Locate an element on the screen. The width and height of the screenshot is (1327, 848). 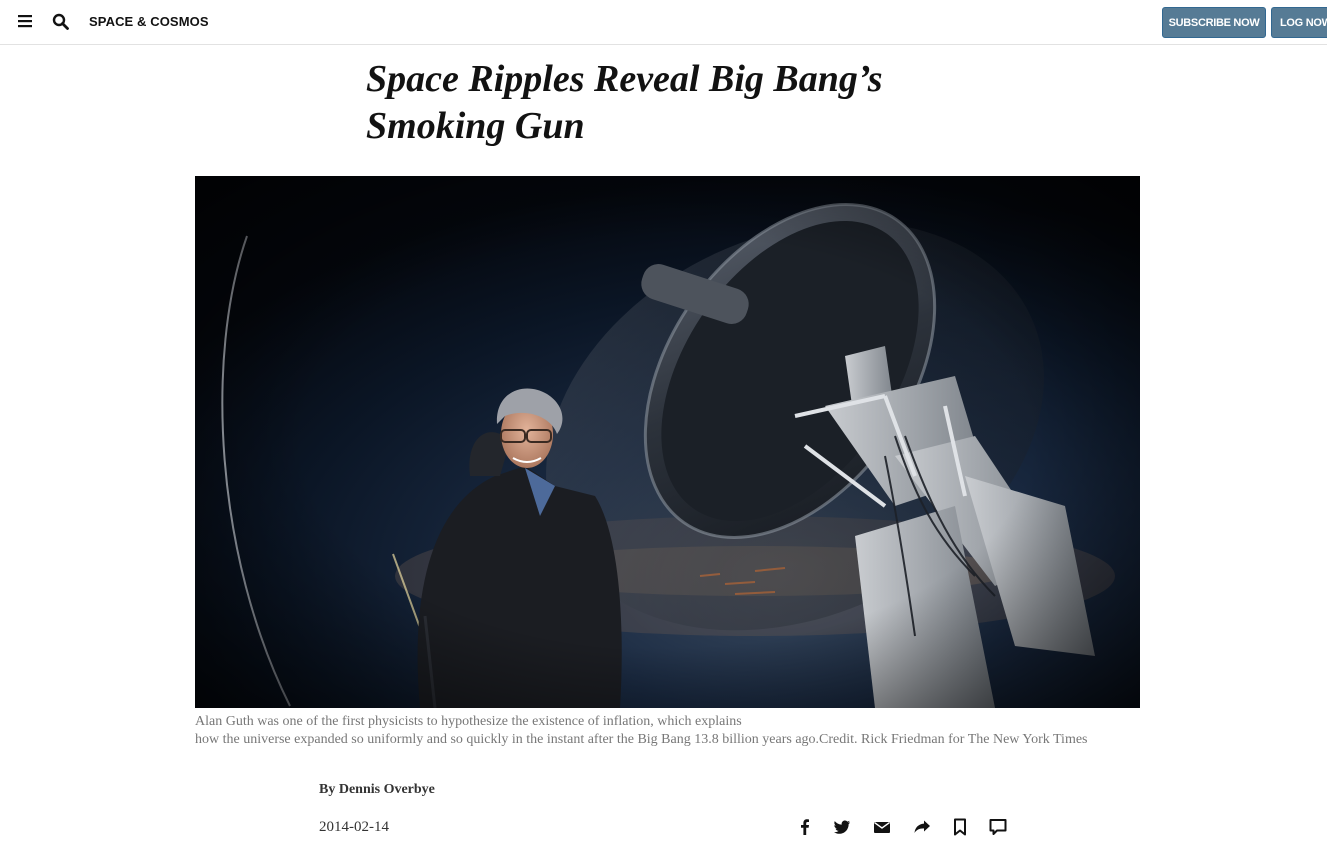
twitter-icon is located at coordinates (842, 827).